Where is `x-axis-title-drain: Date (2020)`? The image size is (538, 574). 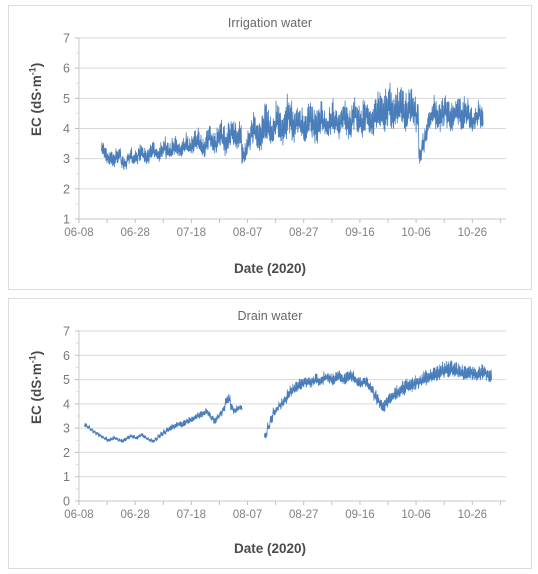 x-axis-title-drain: Date (2020) is located at coordinates (270, 548).